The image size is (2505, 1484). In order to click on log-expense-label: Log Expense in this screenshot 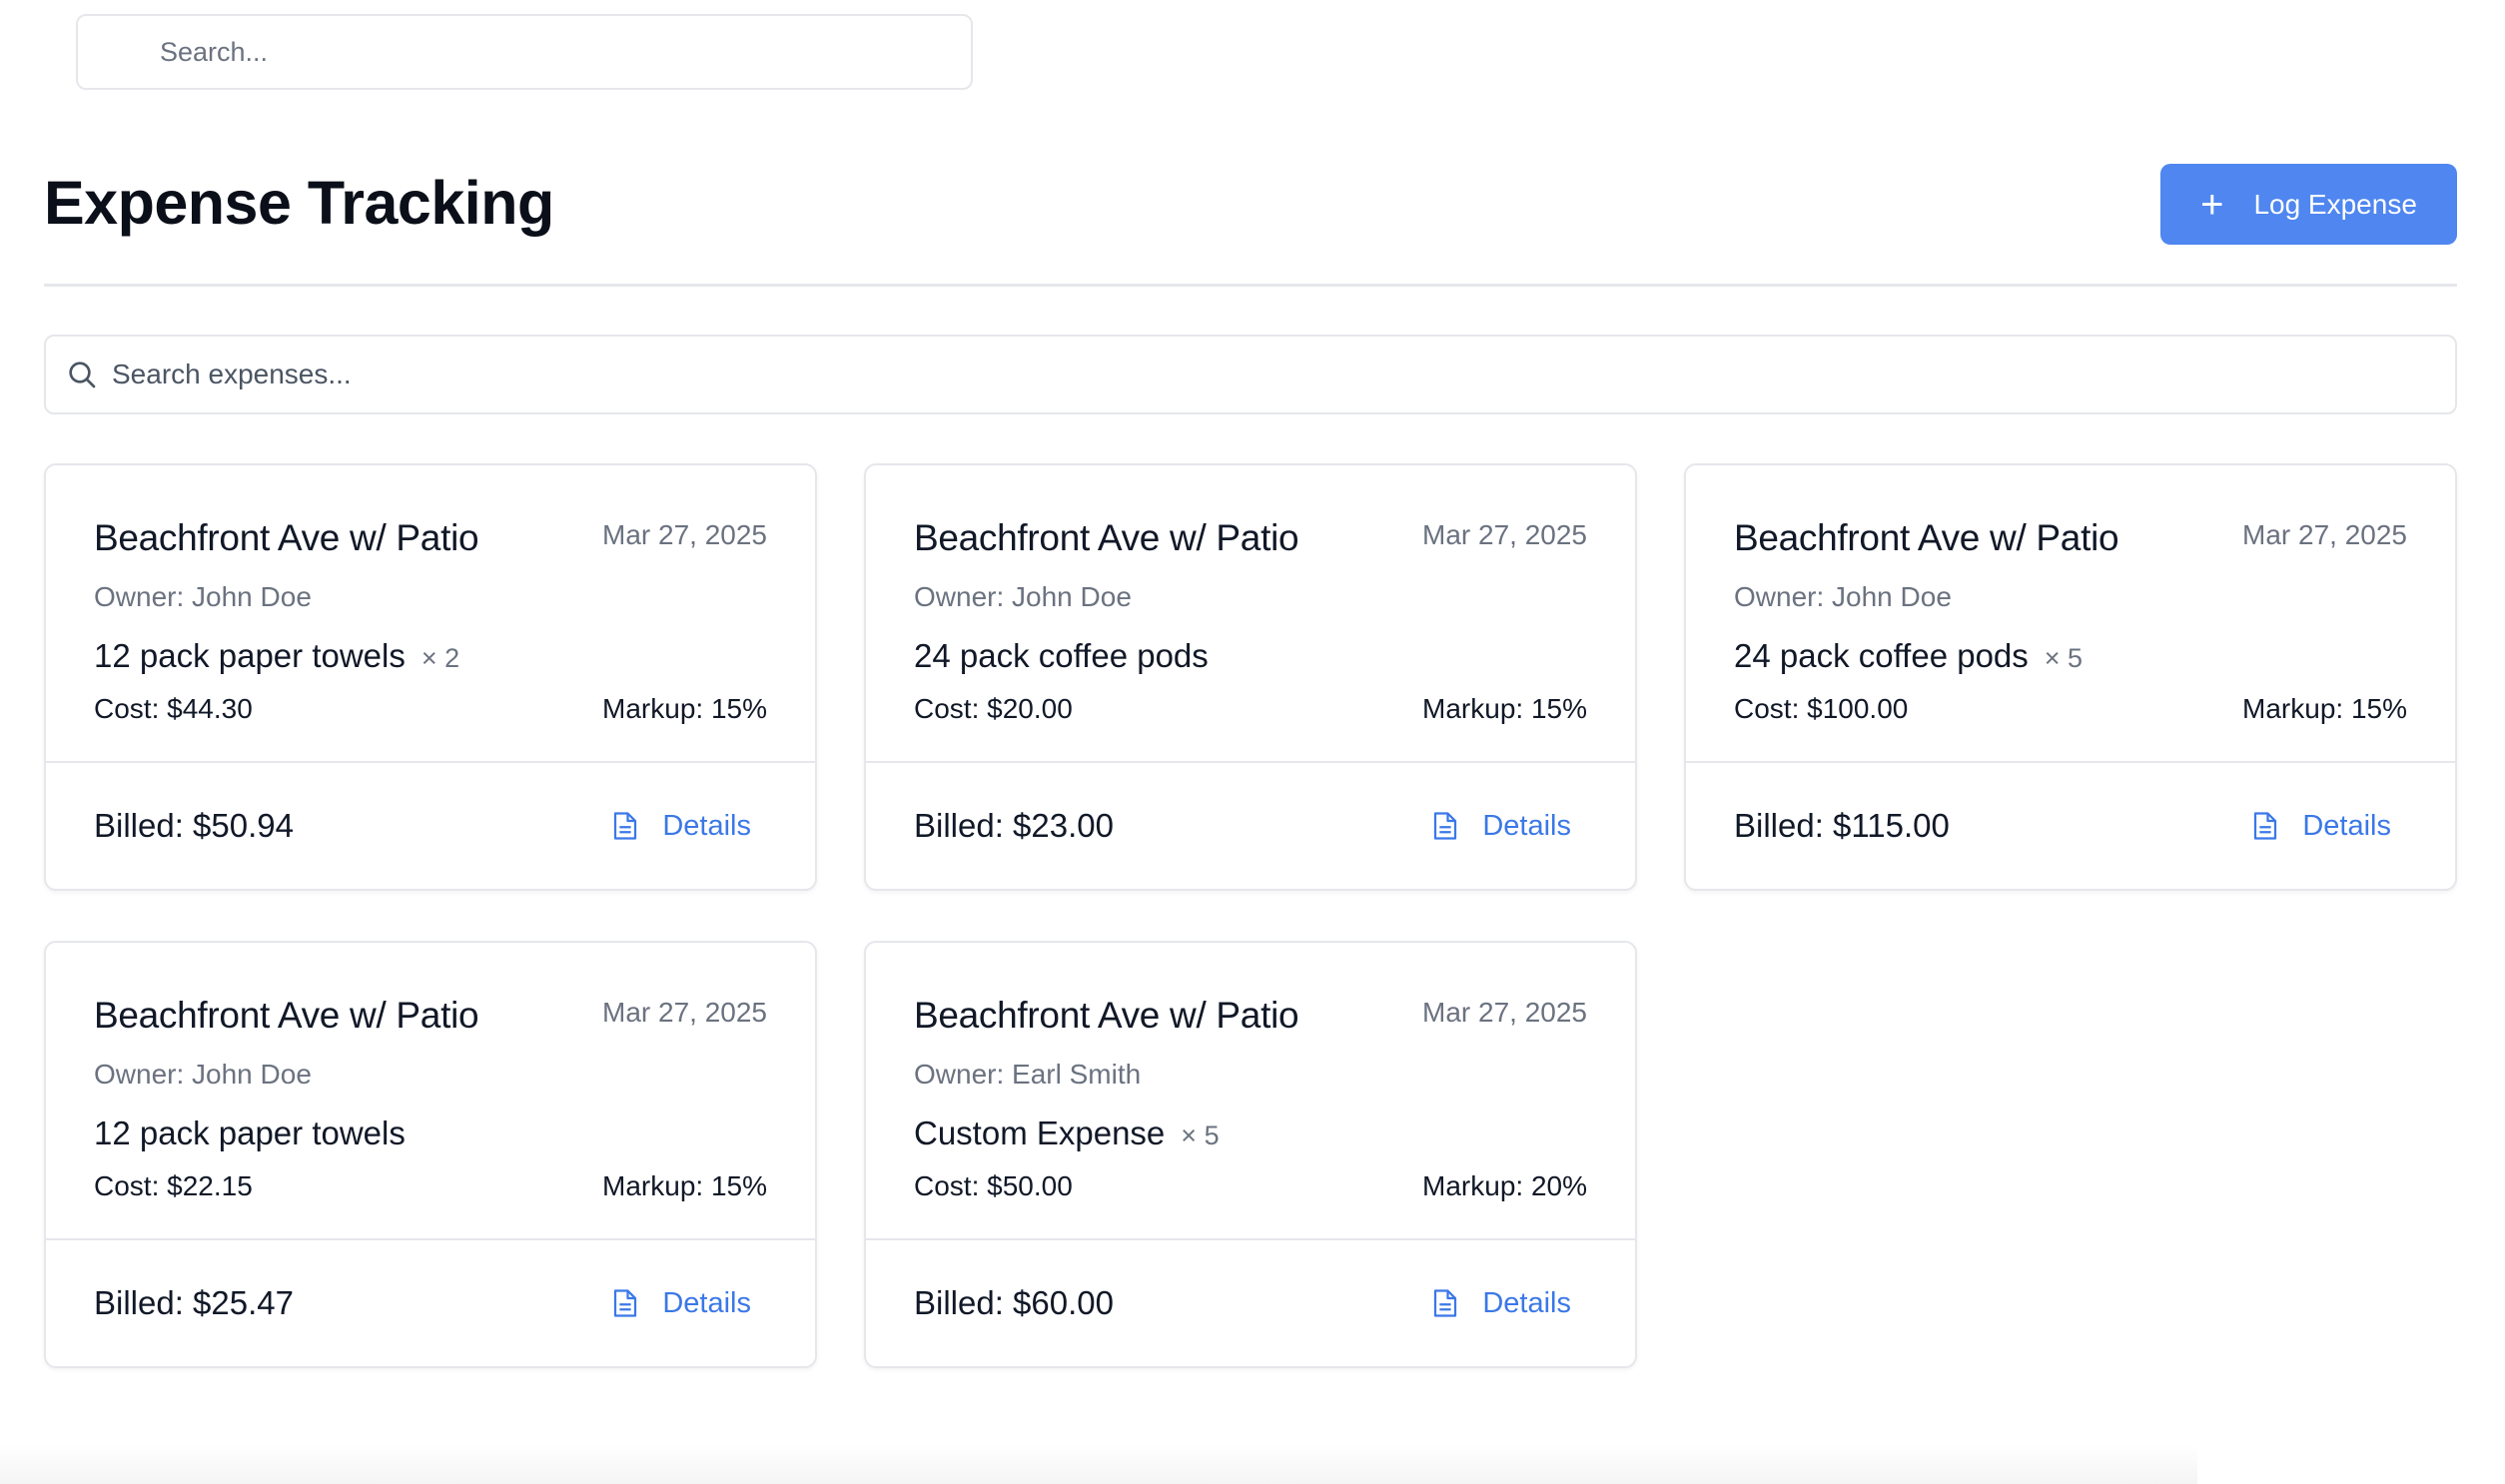, I will do `click(2335, 204)`.